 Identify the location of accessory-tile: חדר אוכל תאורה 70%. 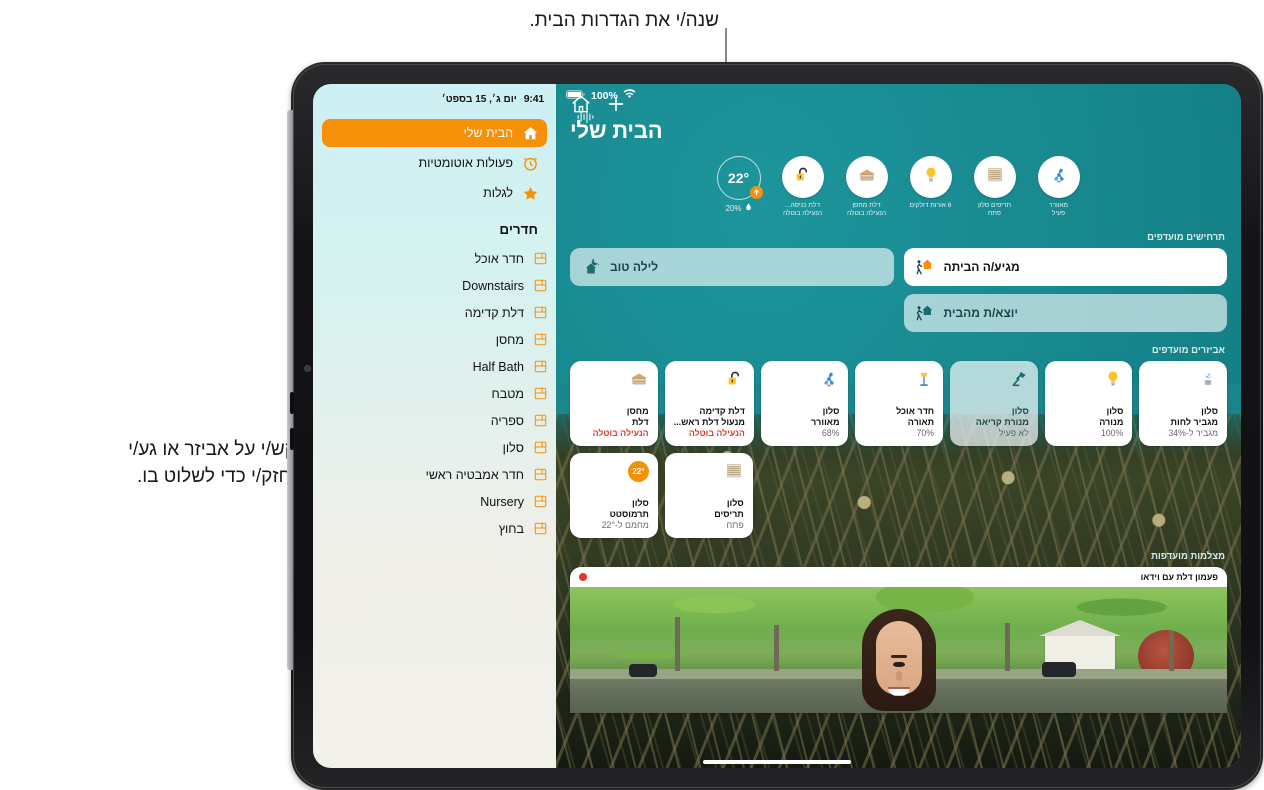
(899, 403).